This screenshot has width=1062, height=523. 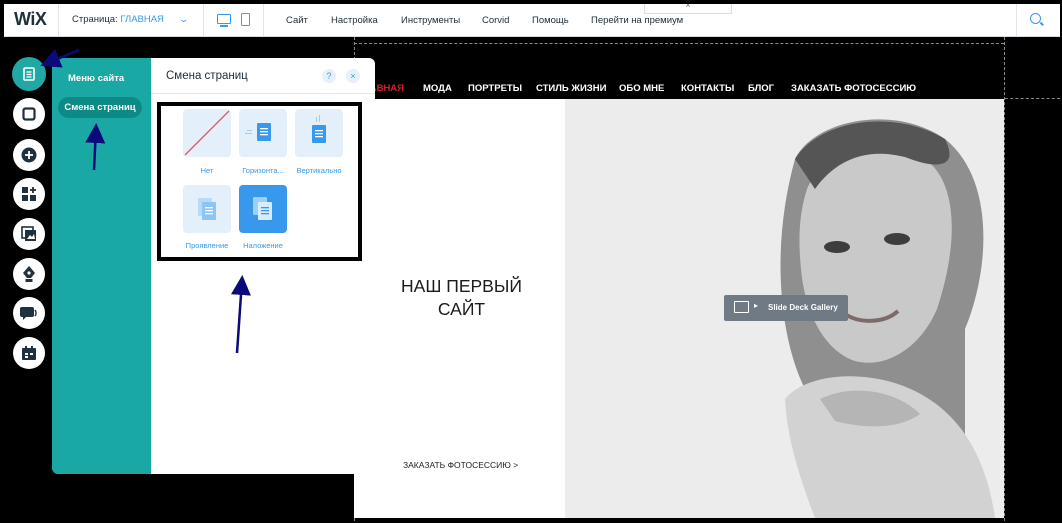 I want to click on hero-title-line1: НАШ ПЕРВЫЙ, so click(x=461, y=286).